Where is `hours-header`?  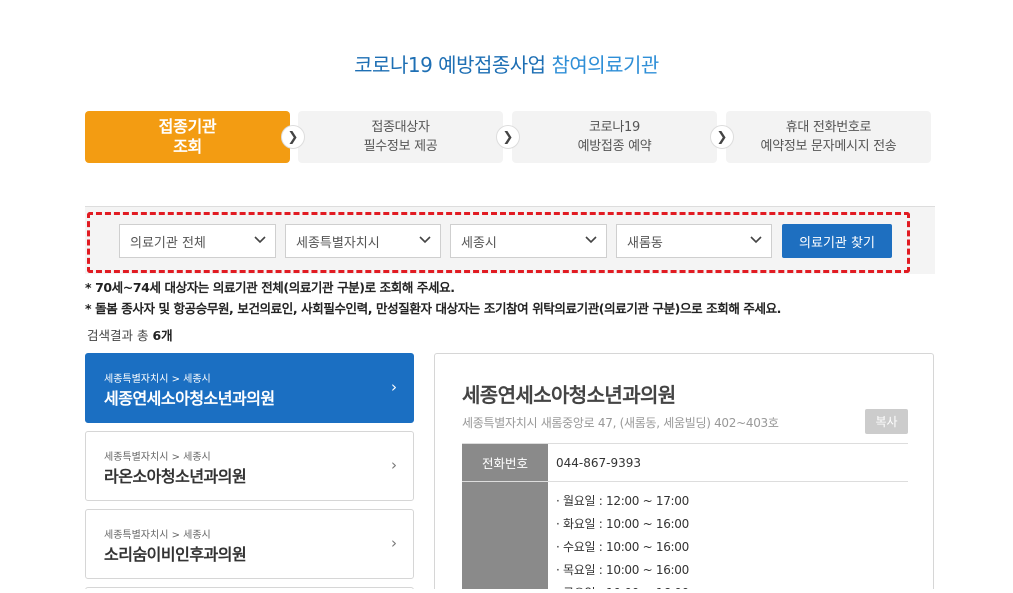
hours-header is located at coordinates (505, 537).